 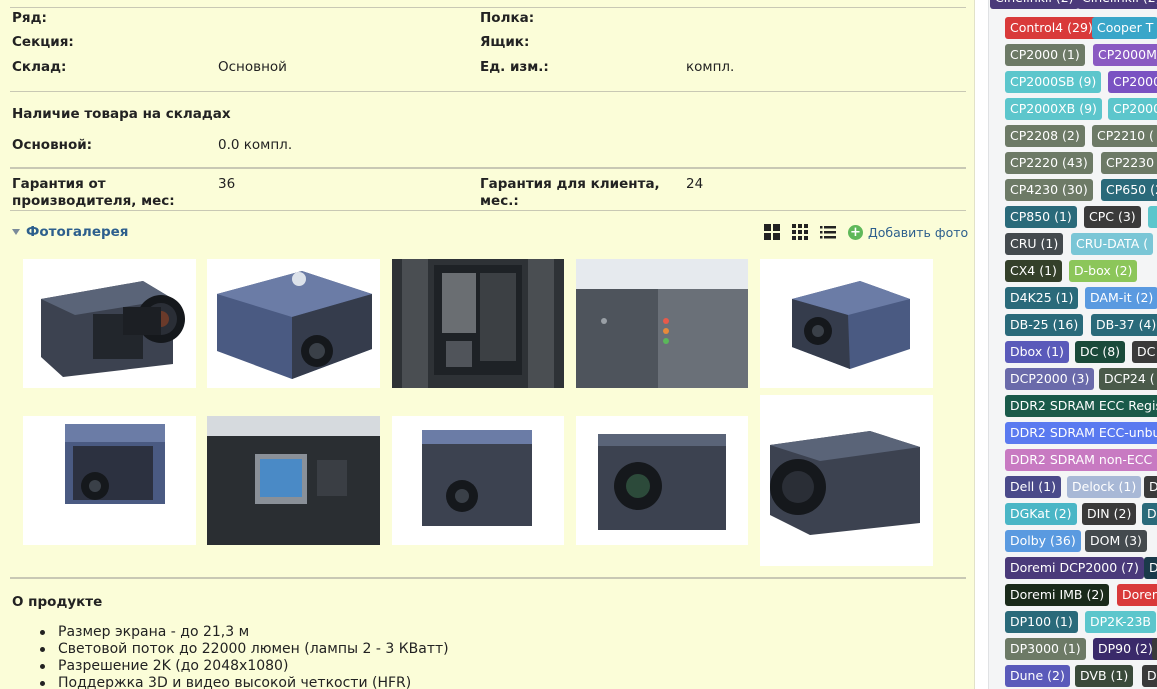 What do you see at coordinates (710, 67) in the screenshot?
I see `unit-value: компл.` at bounding box center [710, 67].